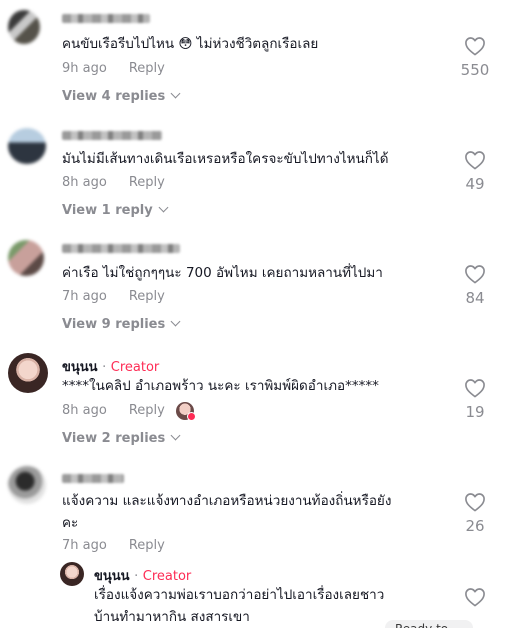  What do you see at coordinates (475, 412) in the screenshot?
I see `like-count: 19` at bounding box center [475, 412].